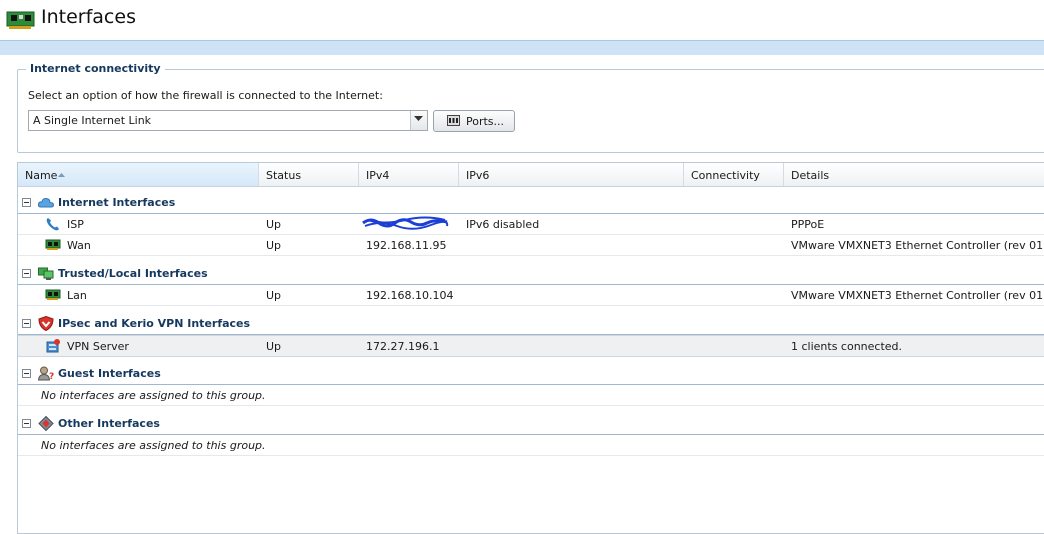 The width and height of the screenshot is (1044, 534). I want to click on diamond-icon, so click(46, 423).